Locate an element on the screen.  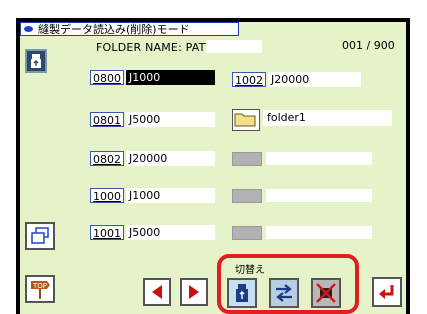
entry-number: 0802 is located at coordinates (107, 158).